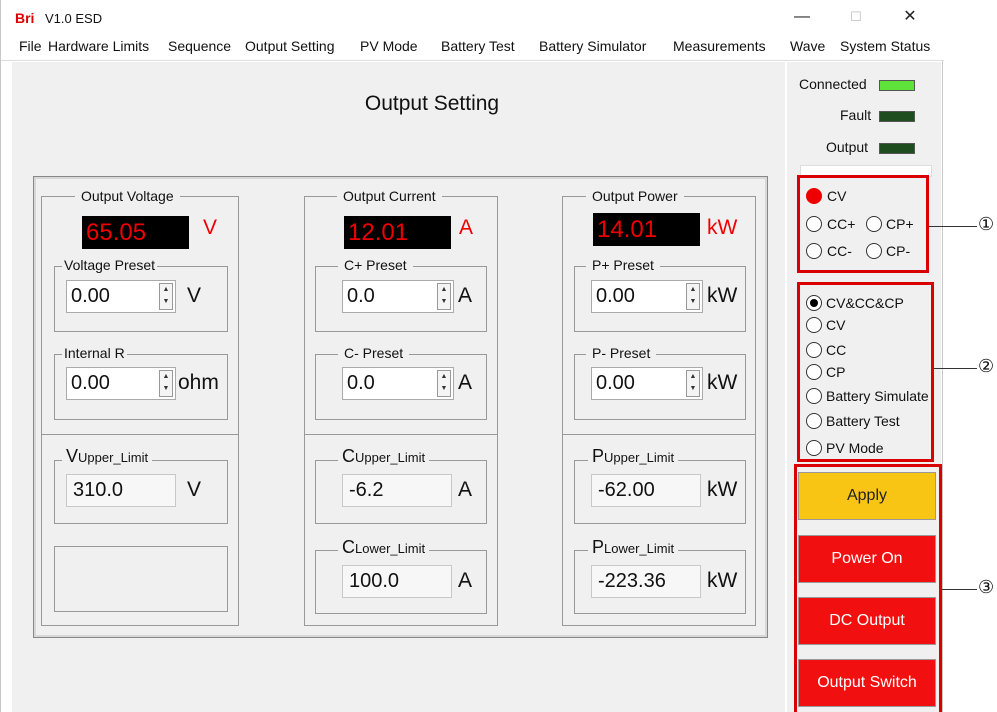 The image size is (997, 712). I want to click on c-minus-preset-value: 0.0, so click(361, 383).